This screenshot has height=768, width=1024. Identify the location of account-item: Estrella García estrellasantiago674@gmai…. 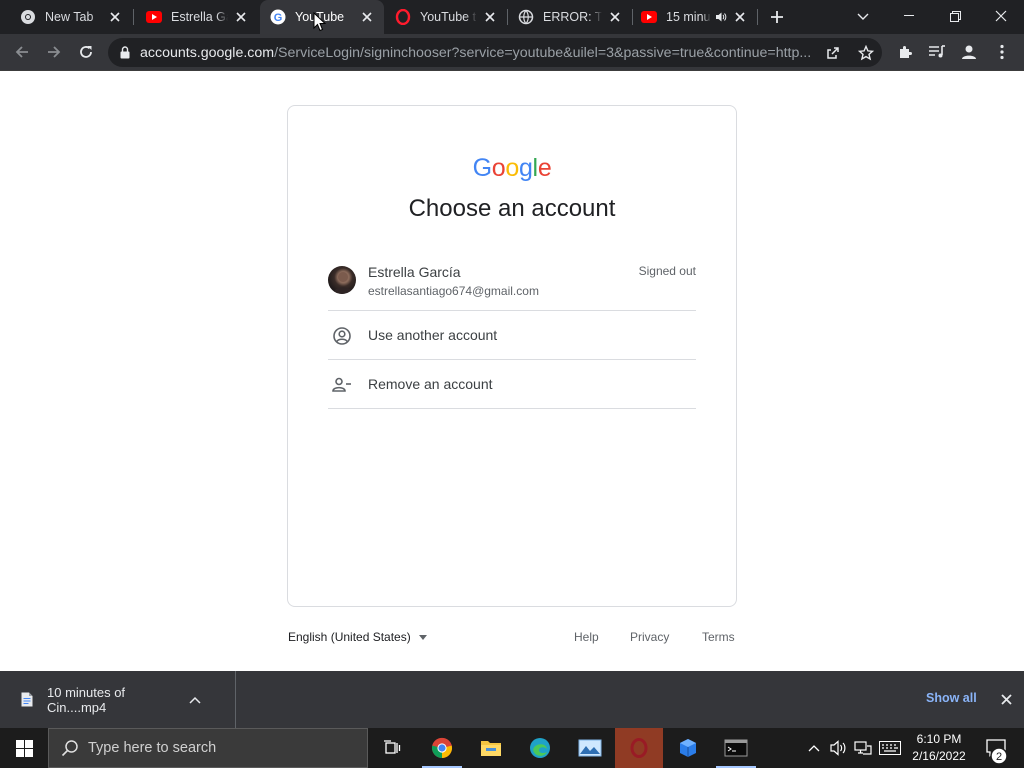
(512, 282).